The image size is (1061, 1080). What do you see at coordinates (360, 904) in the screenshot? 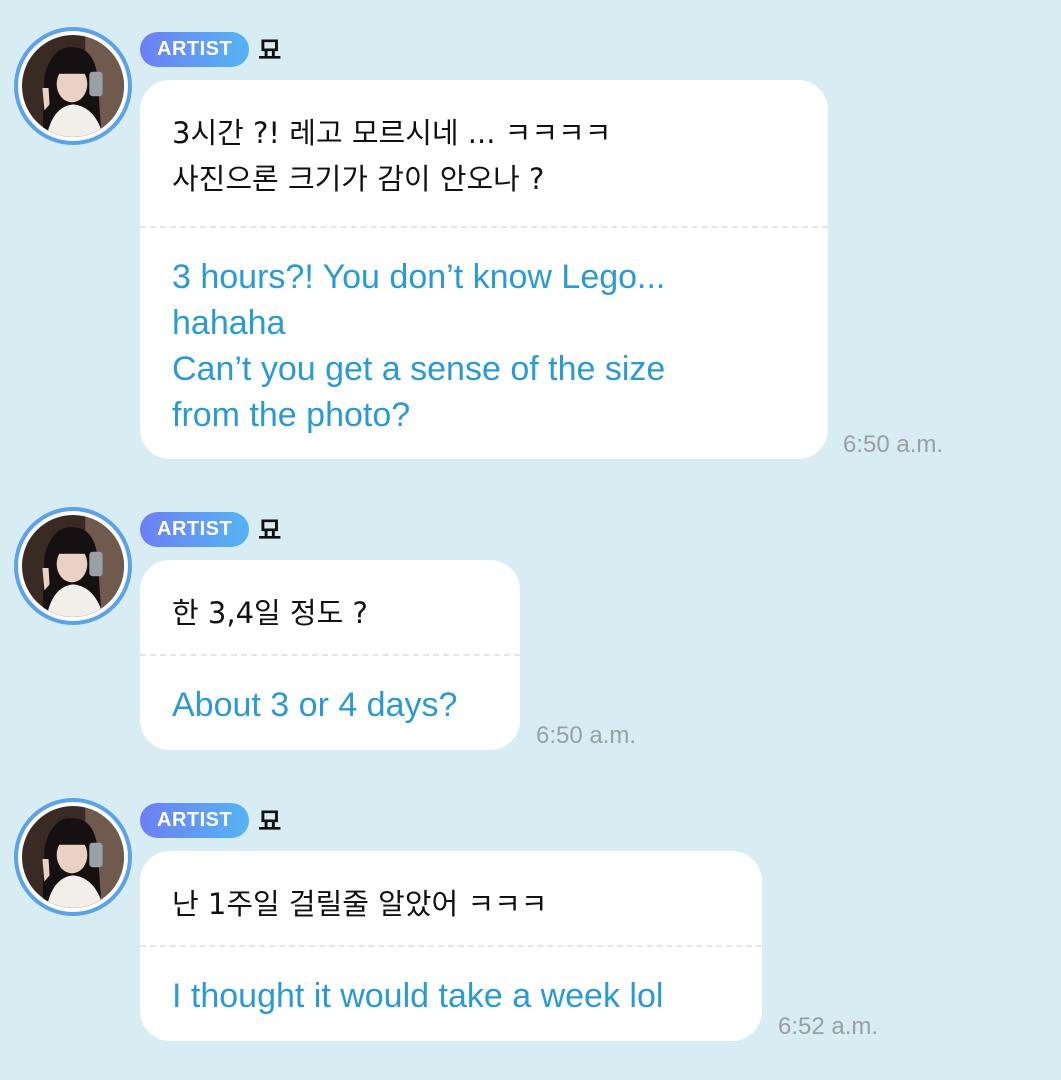
I see `original-text: 난 1주일 걸릴줄 알았어 ㅋㅋㅋ` at bounding box center [360, 904].